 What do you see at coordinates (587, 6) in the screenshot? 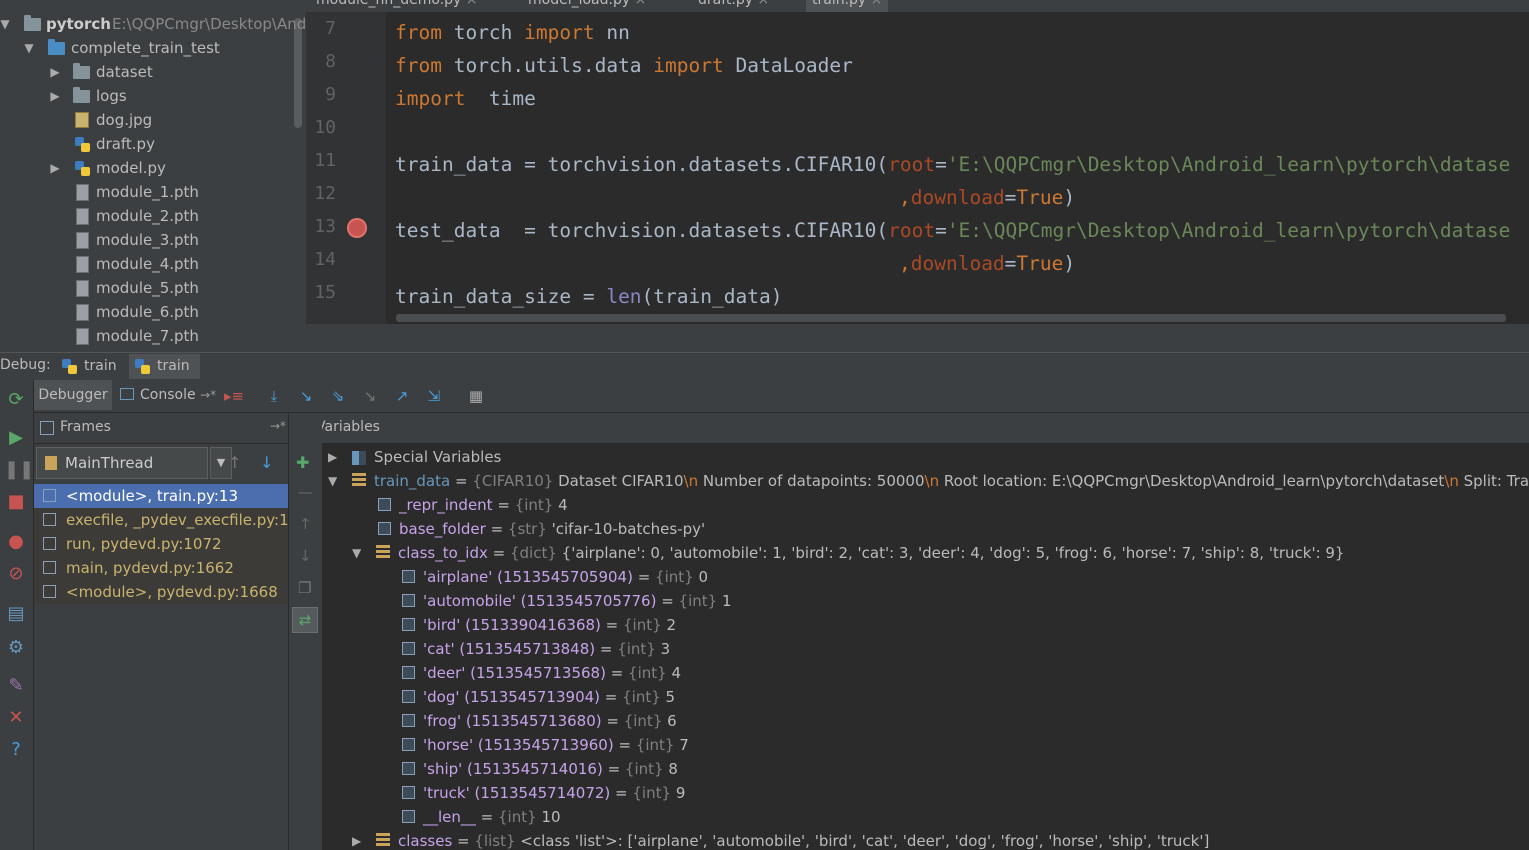
I see `tab-model-load: model_load.py ×` at bounding box center [587, 6].